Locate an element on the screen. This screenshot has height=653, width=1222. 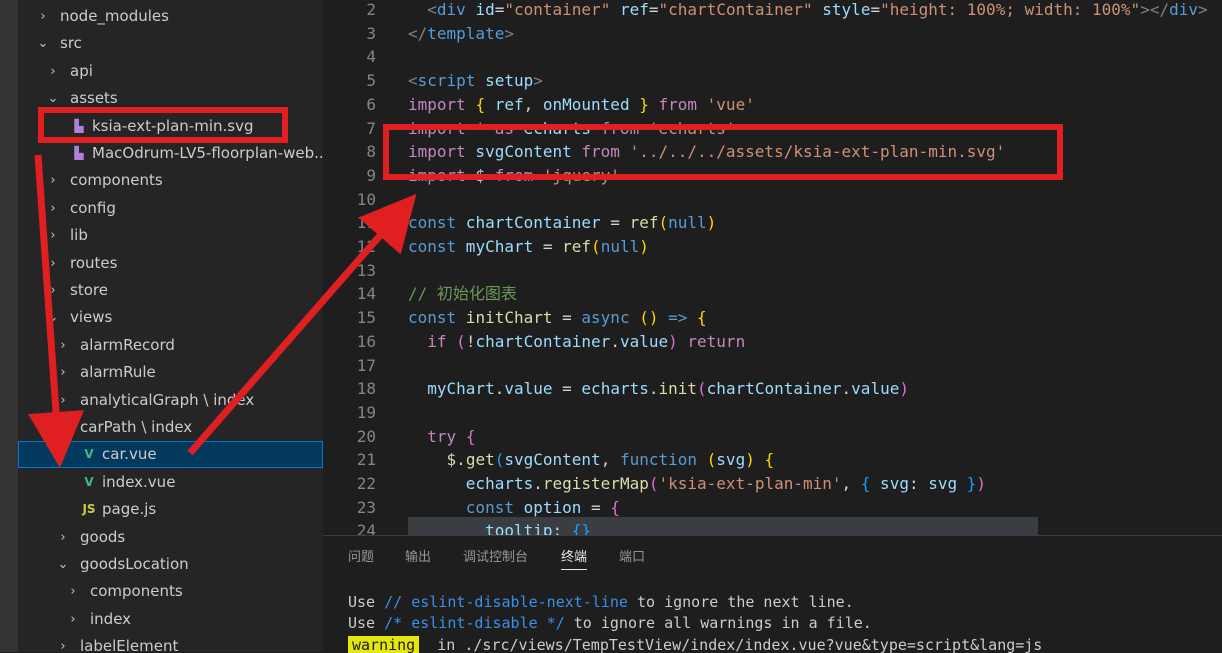
code-text: const initChart = async () => { is located at coordinates (557, 318).